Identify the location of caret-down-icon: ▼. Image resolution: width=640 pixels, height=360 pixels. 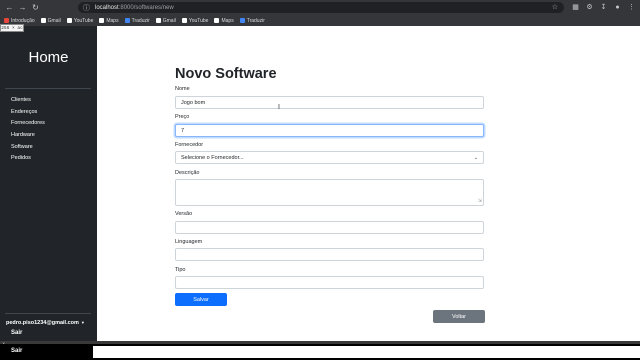
(82, 323).